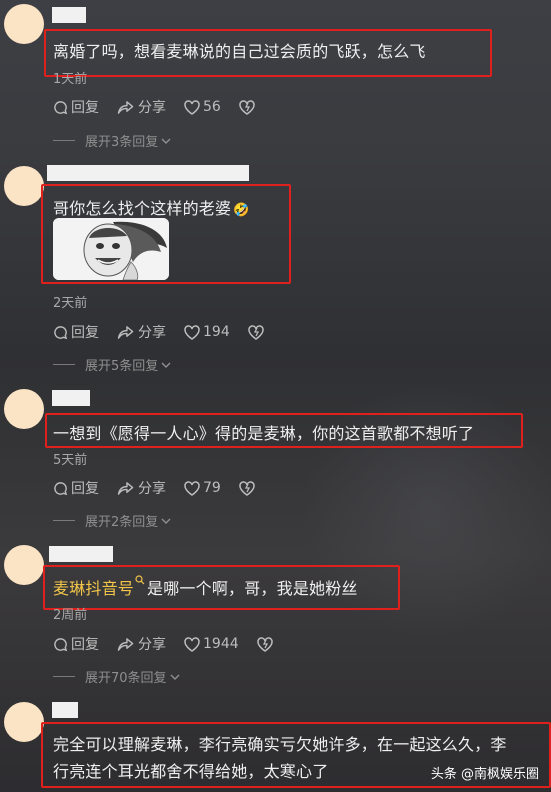 The image size is (551, 792). I want to click on expand-label: 展开2条回复, so click(122, 522).